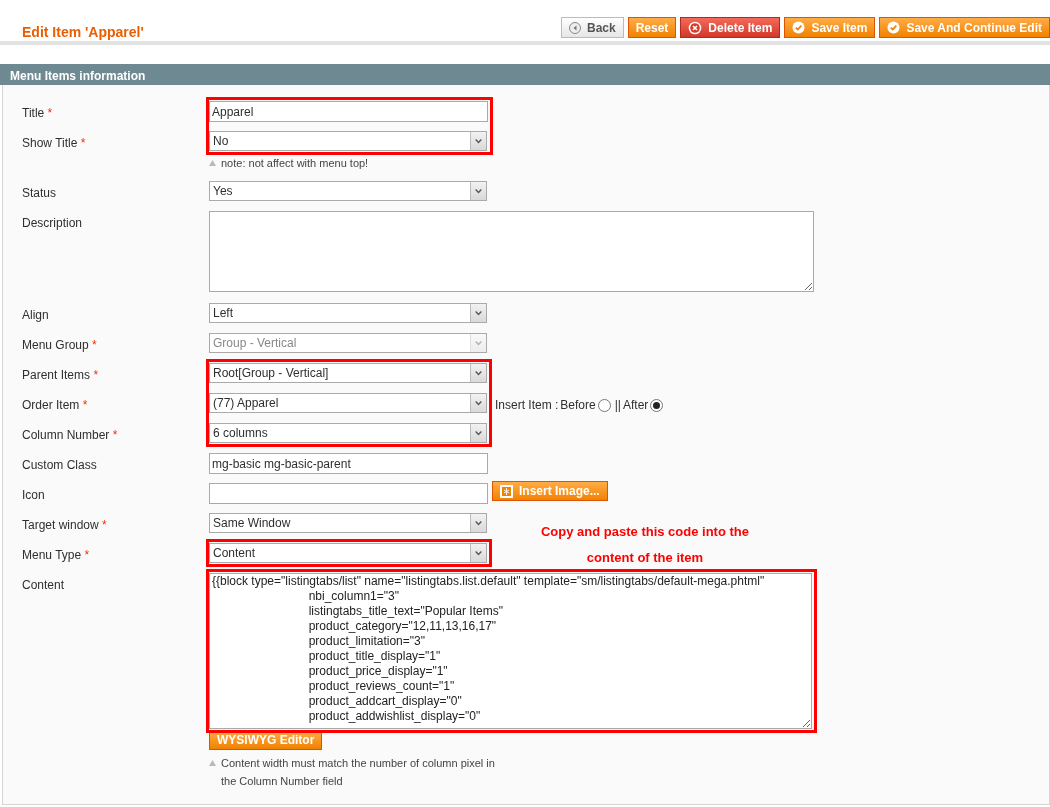 The width and height of the screenshot is (1050, 807). I want to click on select-field: Same Window, so click(348, 523).